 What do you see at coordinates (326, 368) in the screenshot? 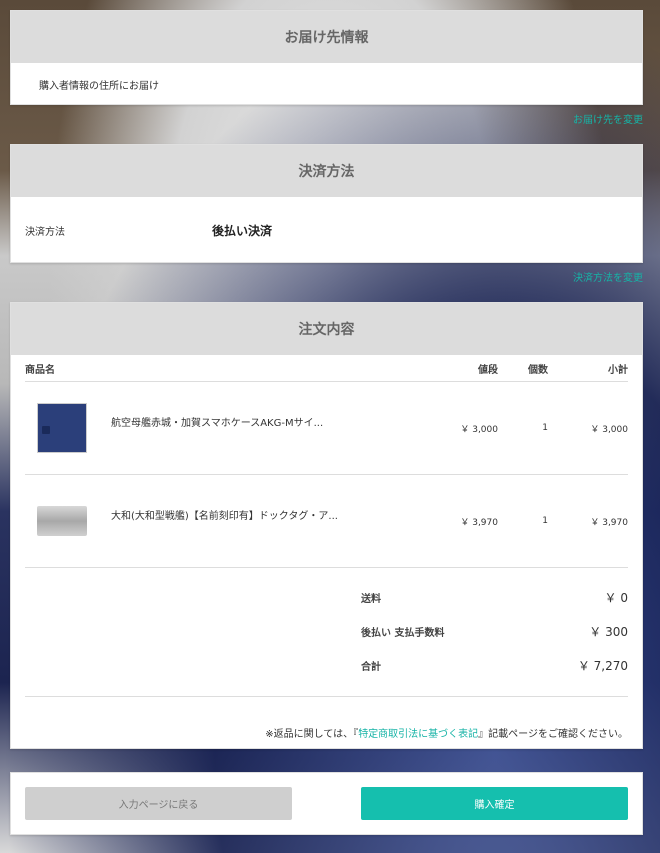
I see `order-table-header: 商品名 値段 個数 小計` at bounding box center [326, 368].